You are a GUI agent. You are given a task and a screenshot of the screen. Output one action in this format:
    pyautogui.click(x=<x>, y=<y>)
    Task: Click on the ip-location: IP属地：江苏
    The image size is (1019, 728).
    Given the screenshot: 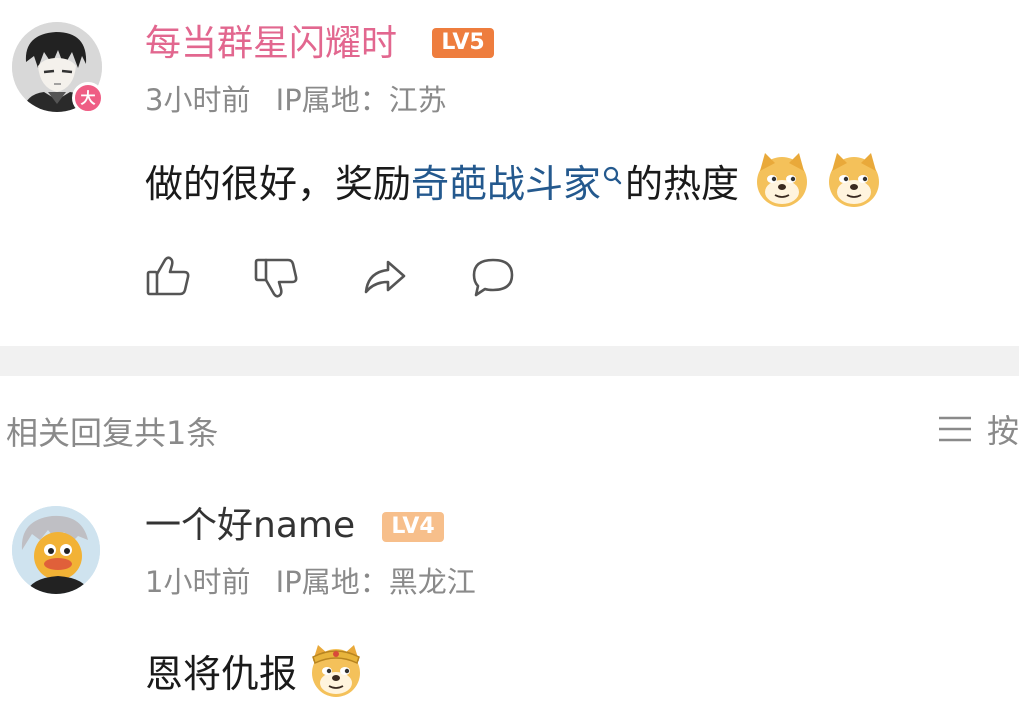 What is the action you would take?
    pyautogui.click(x=361, y=100)
    